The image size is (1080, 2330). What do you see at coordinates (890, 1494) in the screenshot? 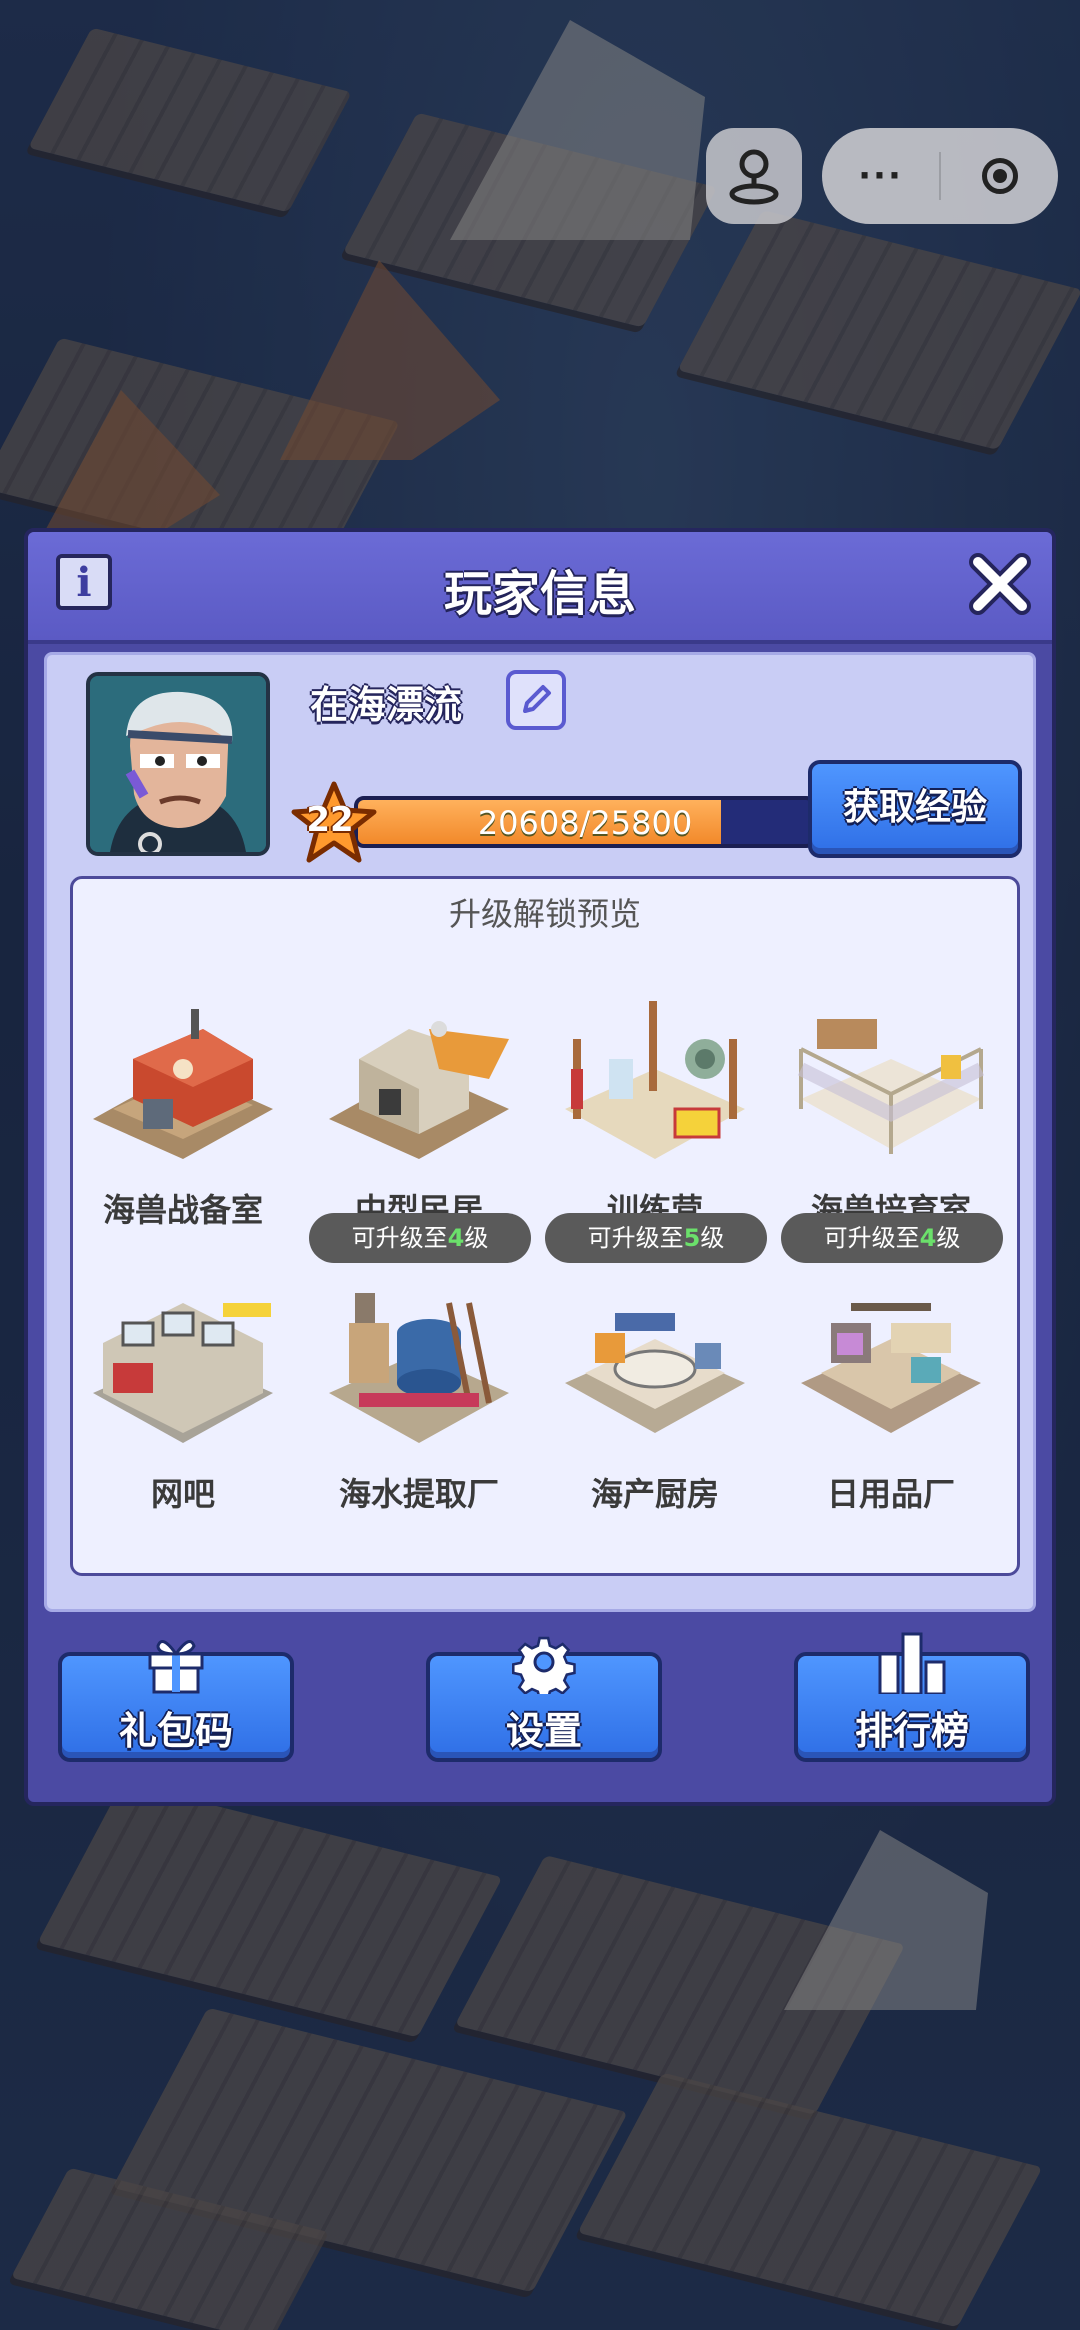
I see `building-name: 日用品厂` at bounding box center [890, 1494].